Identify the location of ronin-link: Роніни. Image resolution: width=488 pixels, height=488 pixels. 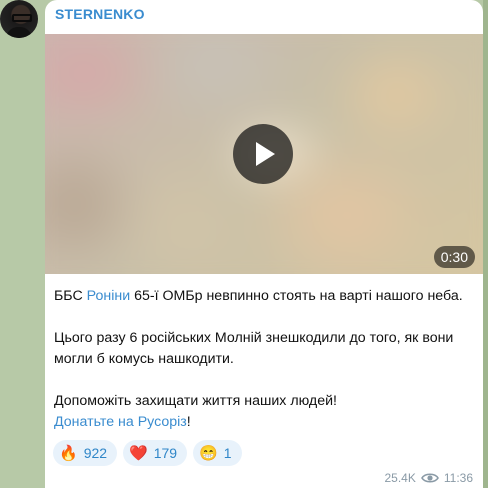
(108, 296).